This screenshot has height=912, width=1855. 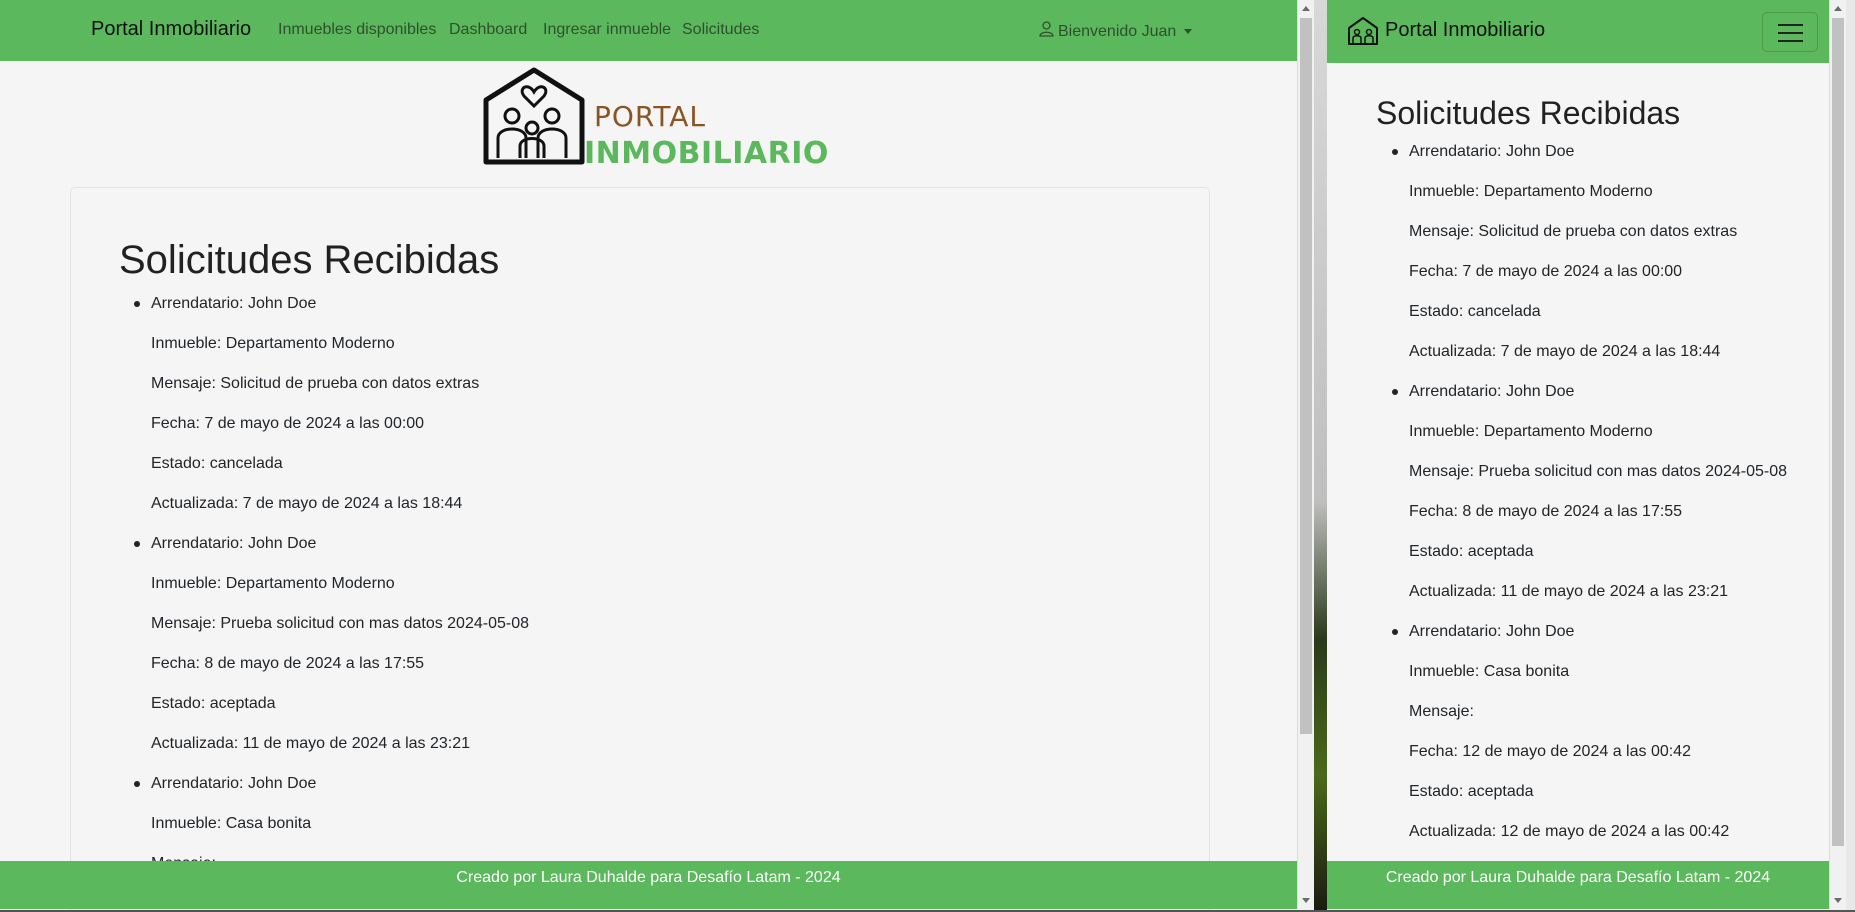 I want to click on navbar-toggler-button, so click(x=1790, y=32).